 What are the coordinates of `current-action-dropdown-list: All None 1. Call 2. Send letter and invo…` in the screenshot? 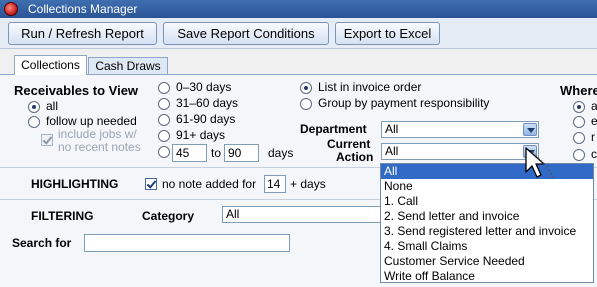 It's located at (487, 223).